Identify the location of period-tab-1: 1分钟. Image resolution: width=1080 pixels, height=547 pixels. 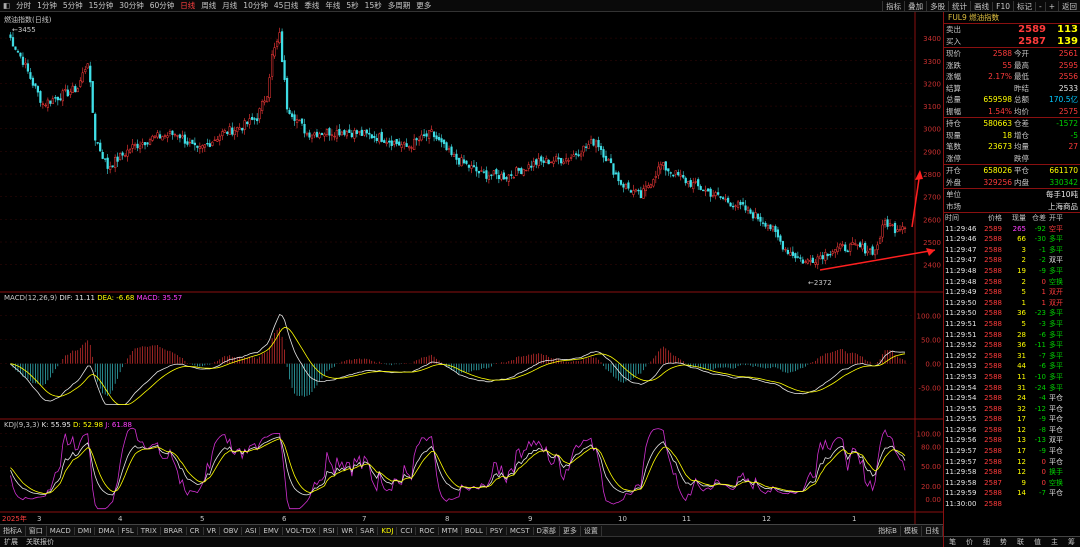
(47, 5).